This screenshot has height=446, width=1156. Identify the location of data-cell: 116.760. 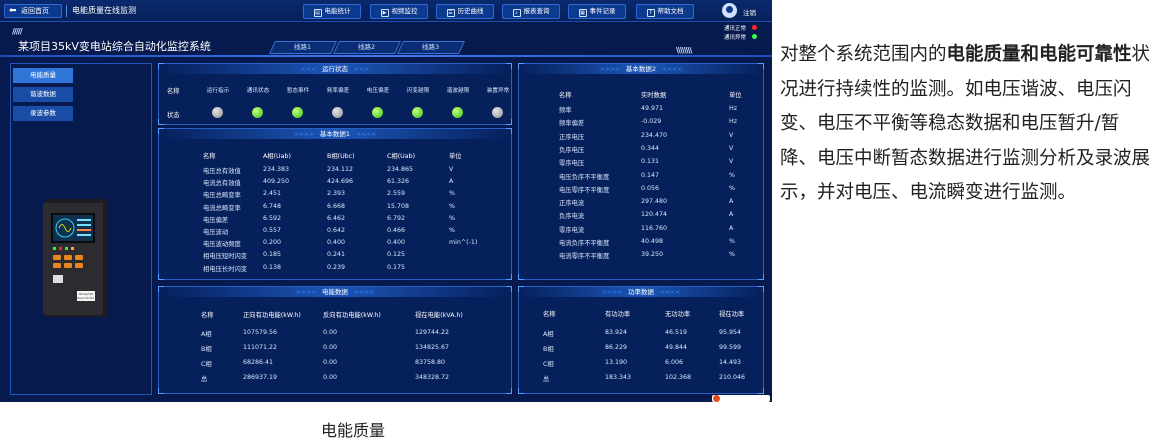
(654, 228).